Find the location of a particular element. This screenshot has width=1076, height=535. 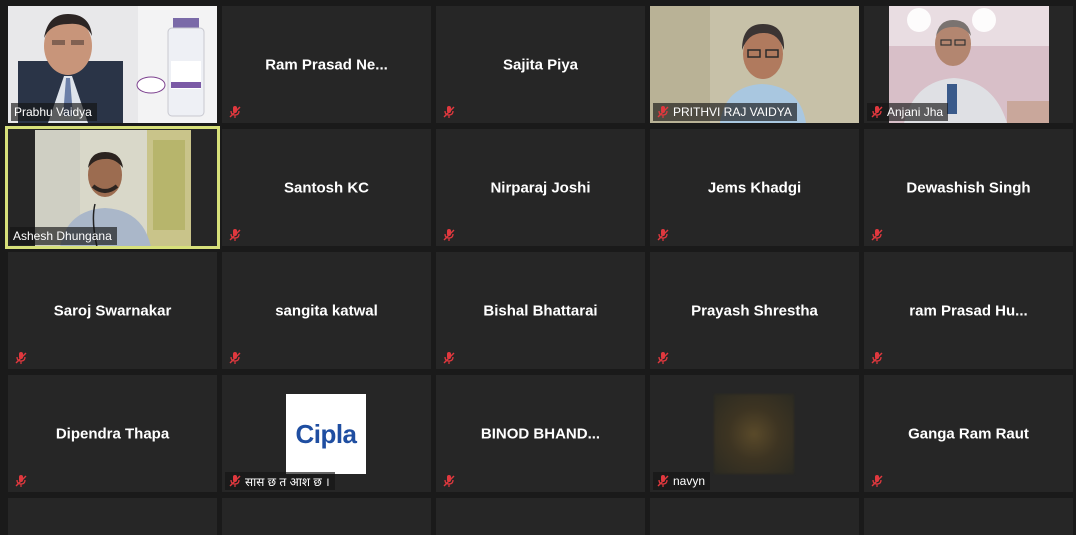

participant-name: Anjani Jha is located at coordinates (915, 112).